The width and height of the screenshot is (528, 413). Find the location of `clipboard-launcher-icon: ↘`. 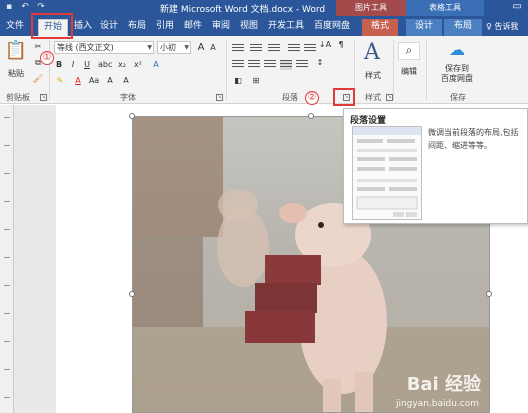

clipboard-launcher-icon: ↘ is located at coordinates (43, 97).